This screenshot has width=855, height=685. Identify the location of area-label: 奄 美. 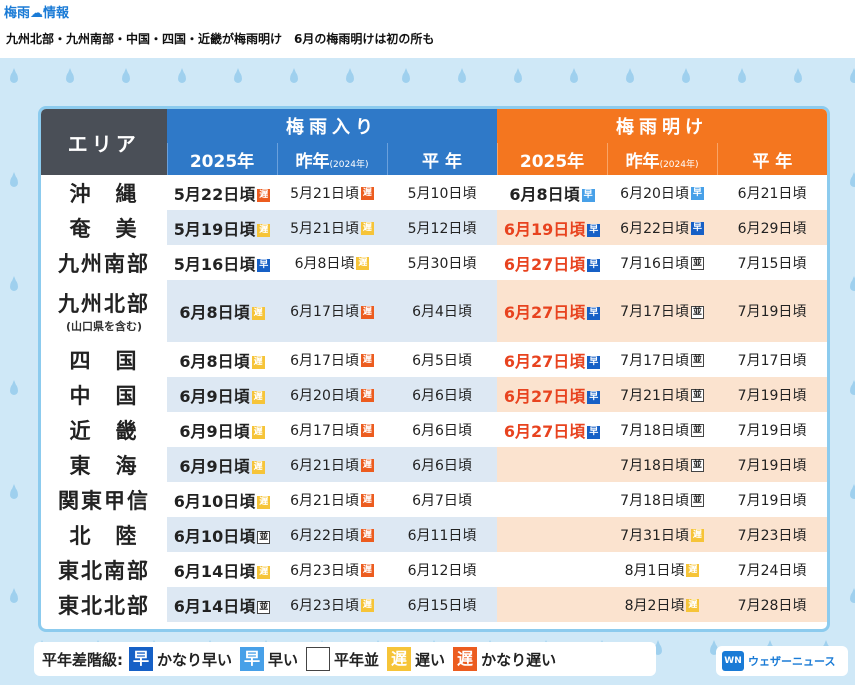
(104, 228).